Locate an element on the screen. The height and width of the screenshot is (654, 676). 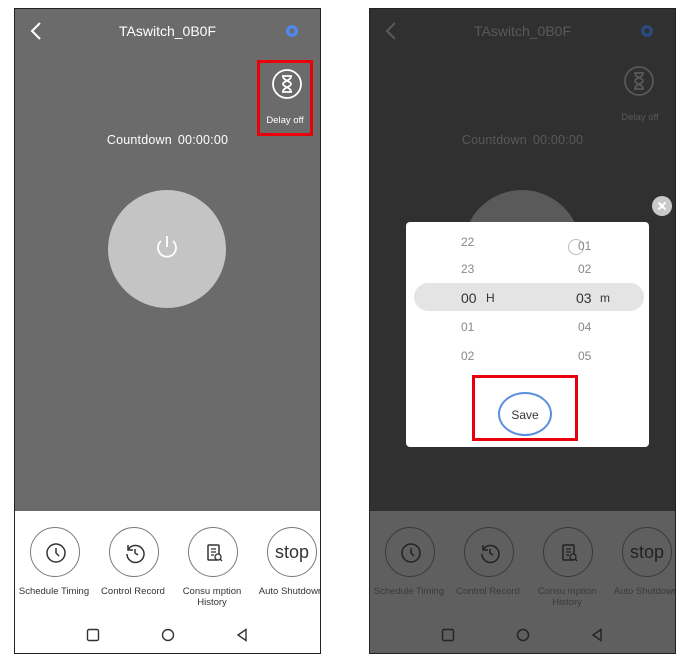
power-icon is located at coordinates (167, 247).